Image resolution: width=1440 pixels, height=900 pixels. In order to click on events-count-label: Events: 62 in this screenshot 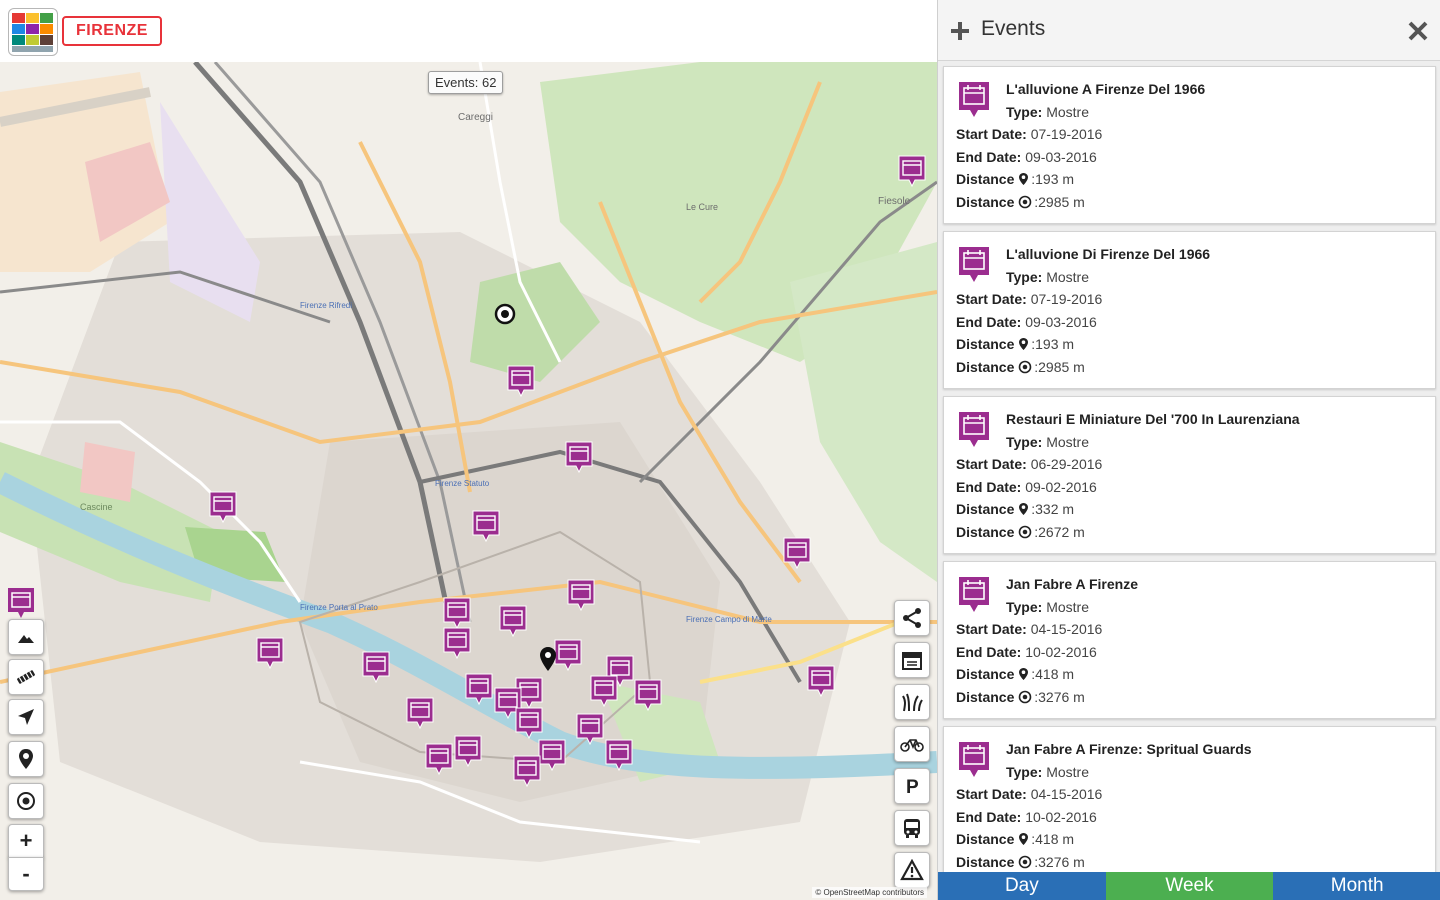, I will do `click(466, 82)`.